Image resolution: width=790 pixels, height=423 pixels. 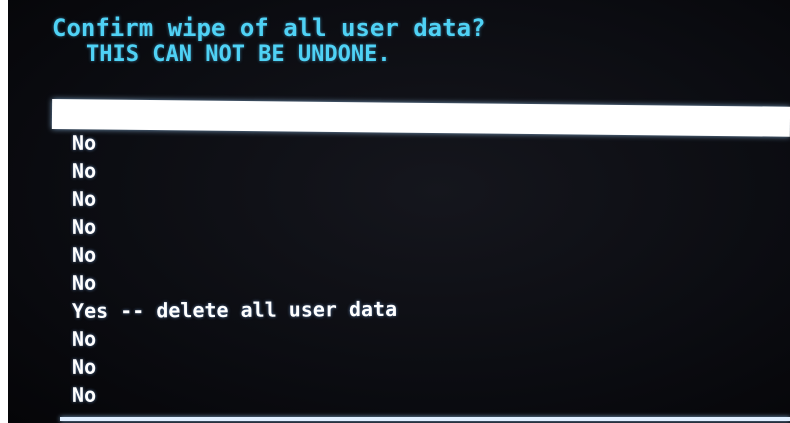 I want to click on dialog-warning: THIS CAN NOT BE UNDONE., so click(x=238, y=54).